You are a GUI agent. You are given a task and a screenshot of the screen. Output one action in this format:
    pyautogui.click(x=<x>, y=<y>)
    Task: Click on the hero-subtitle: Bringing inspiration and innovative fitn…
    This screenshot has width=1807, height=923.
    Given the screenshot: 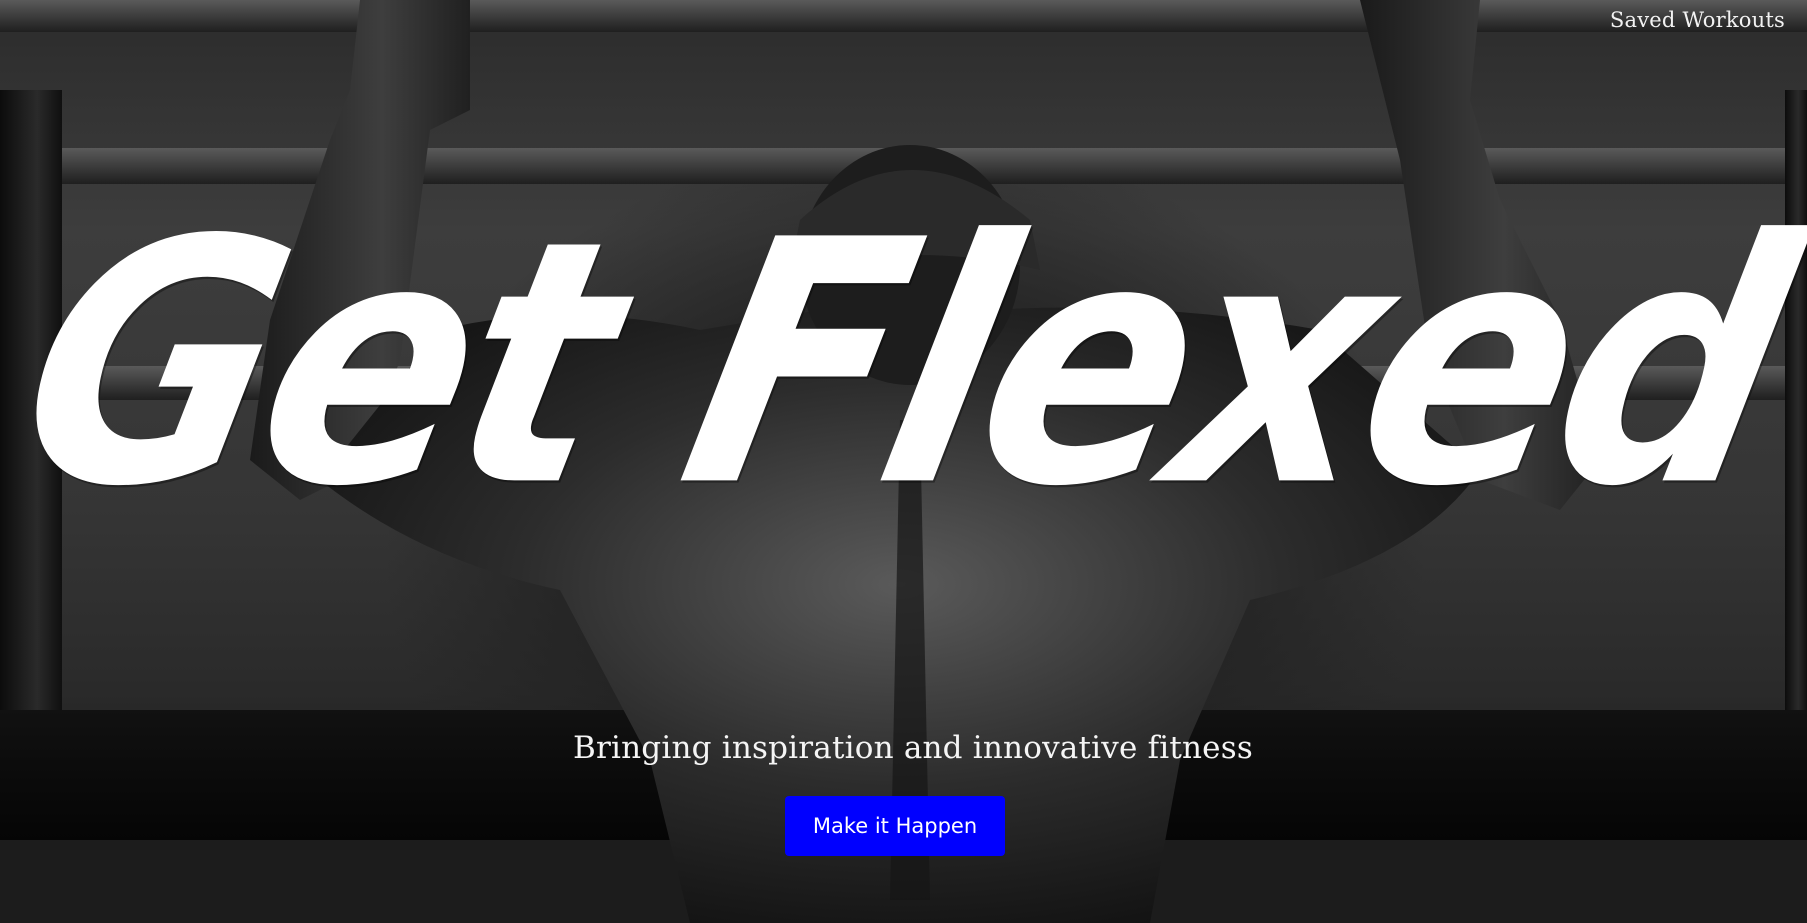 What is the action you would take?
    pyautogui.click(x=913, y=748)
    